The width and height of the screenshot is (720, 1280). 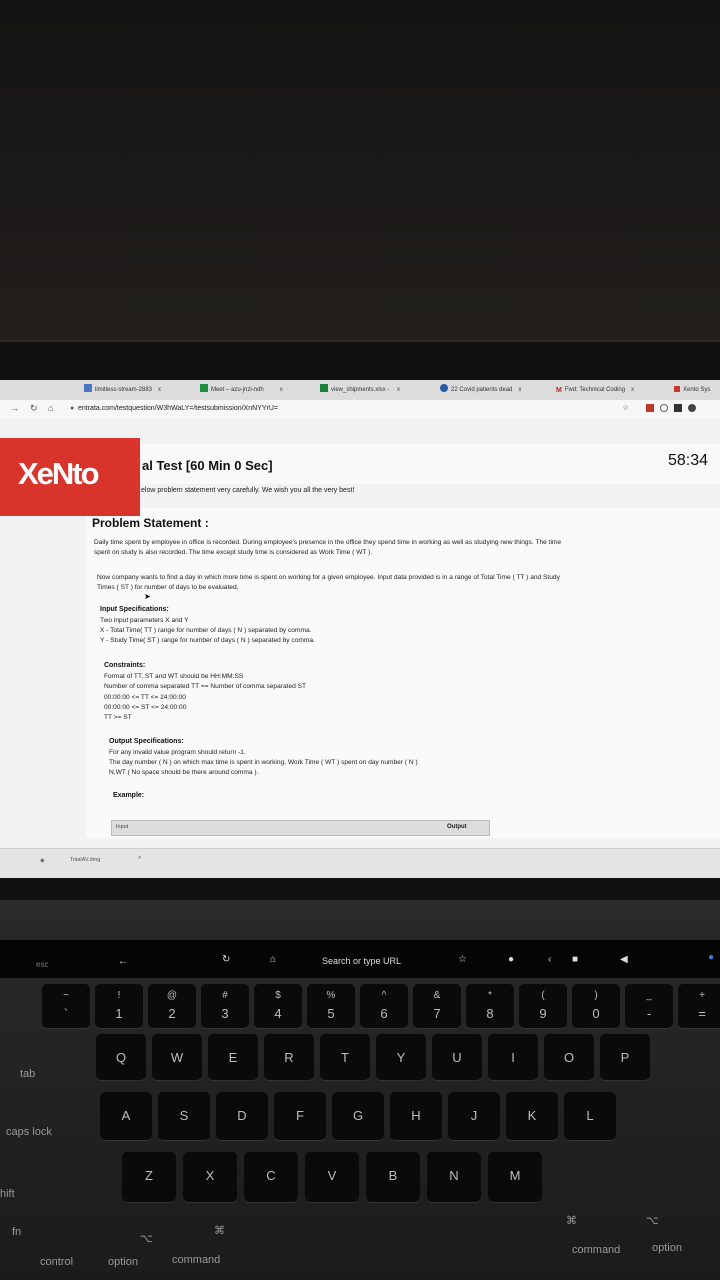 What do you see at coordinates (532, 1116) in the screenshot?
I see `key-row_a-7: K` at bounding box center [532, 1116].